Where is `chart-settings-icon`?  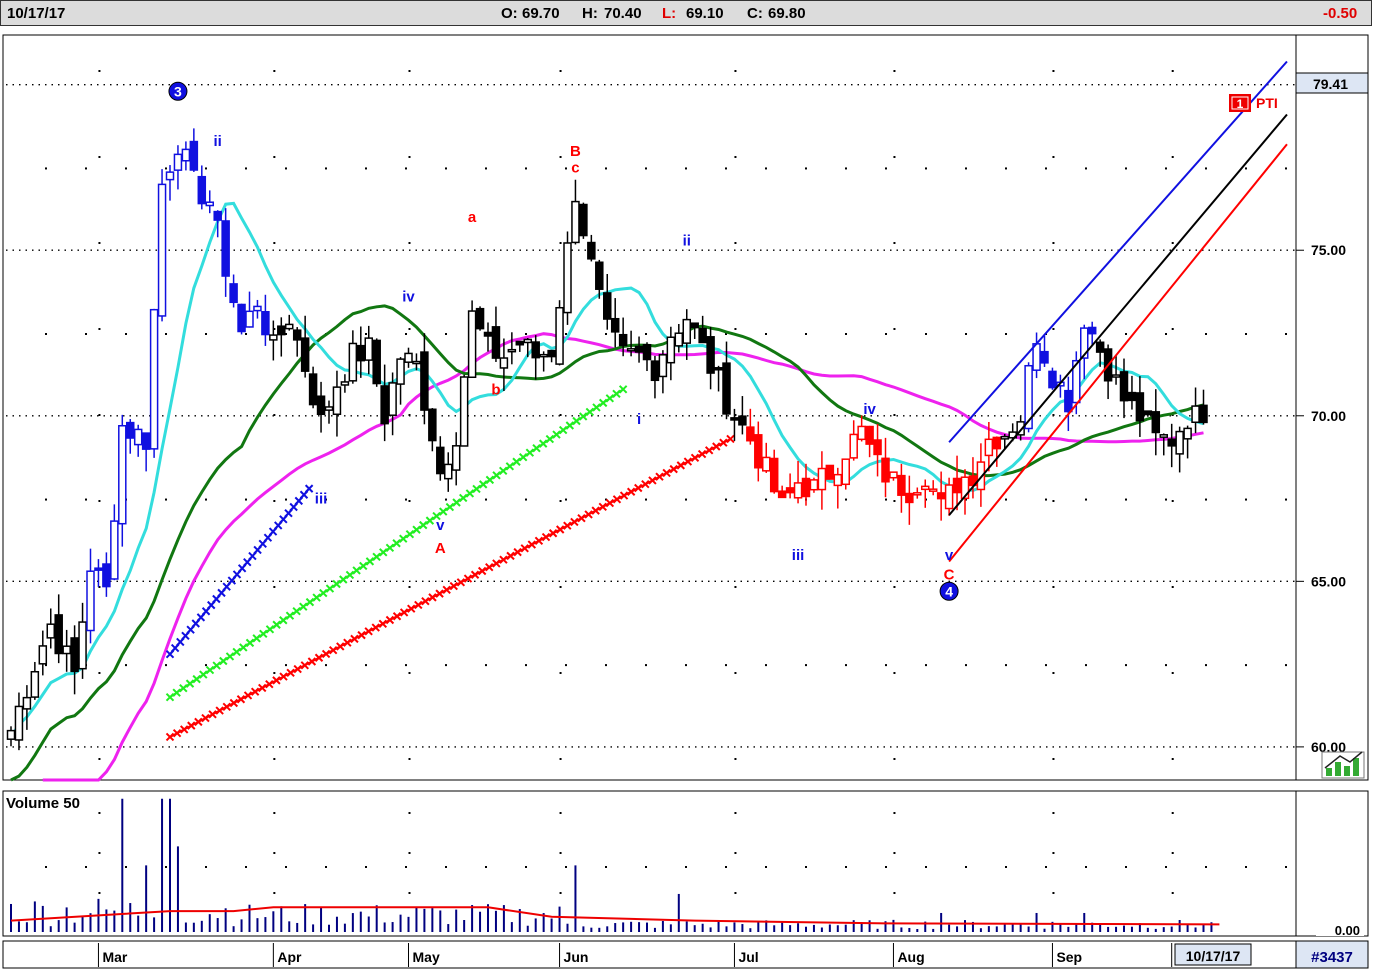
chart-settings-icon is located at coordinates (1343, 765).